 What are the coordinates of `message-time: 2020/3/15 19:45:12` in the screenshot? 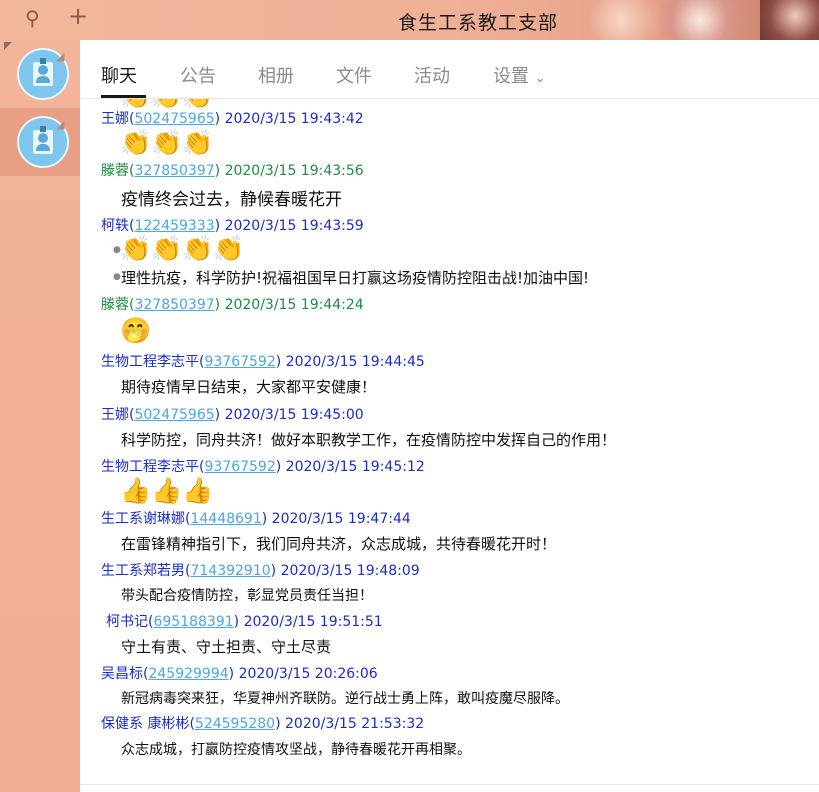 It's located at (355, 467).